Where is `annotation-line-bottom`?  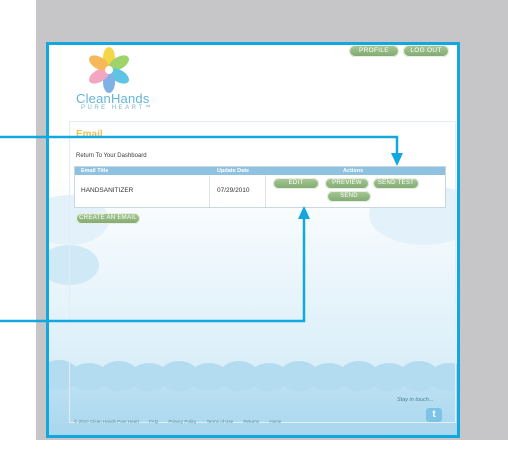 annotation-line-bottom is located at coordinates (153, 267).